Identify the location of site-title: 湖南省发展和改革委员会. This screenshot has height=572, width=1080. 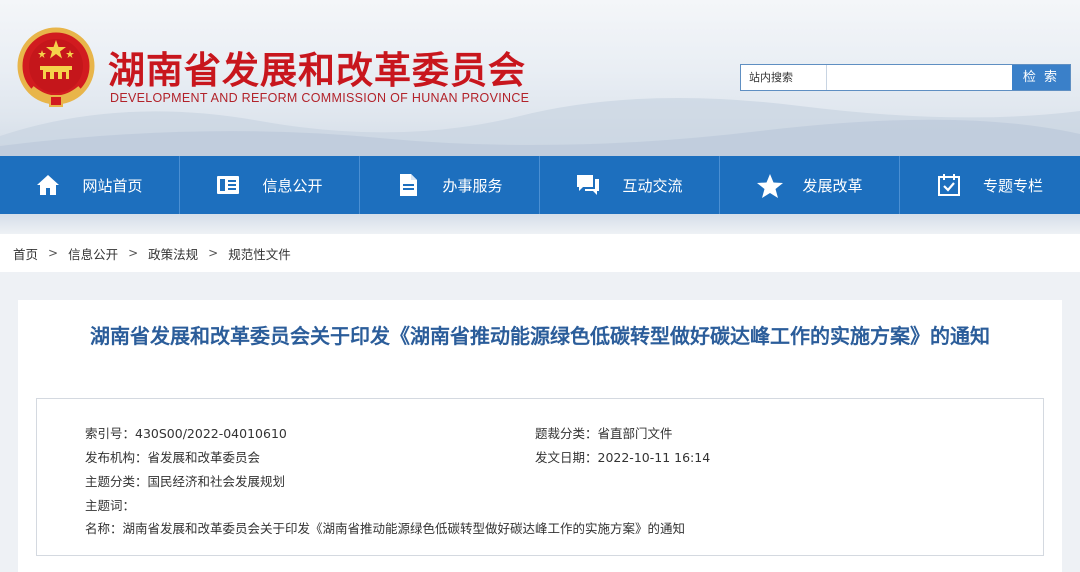
(317, 70).